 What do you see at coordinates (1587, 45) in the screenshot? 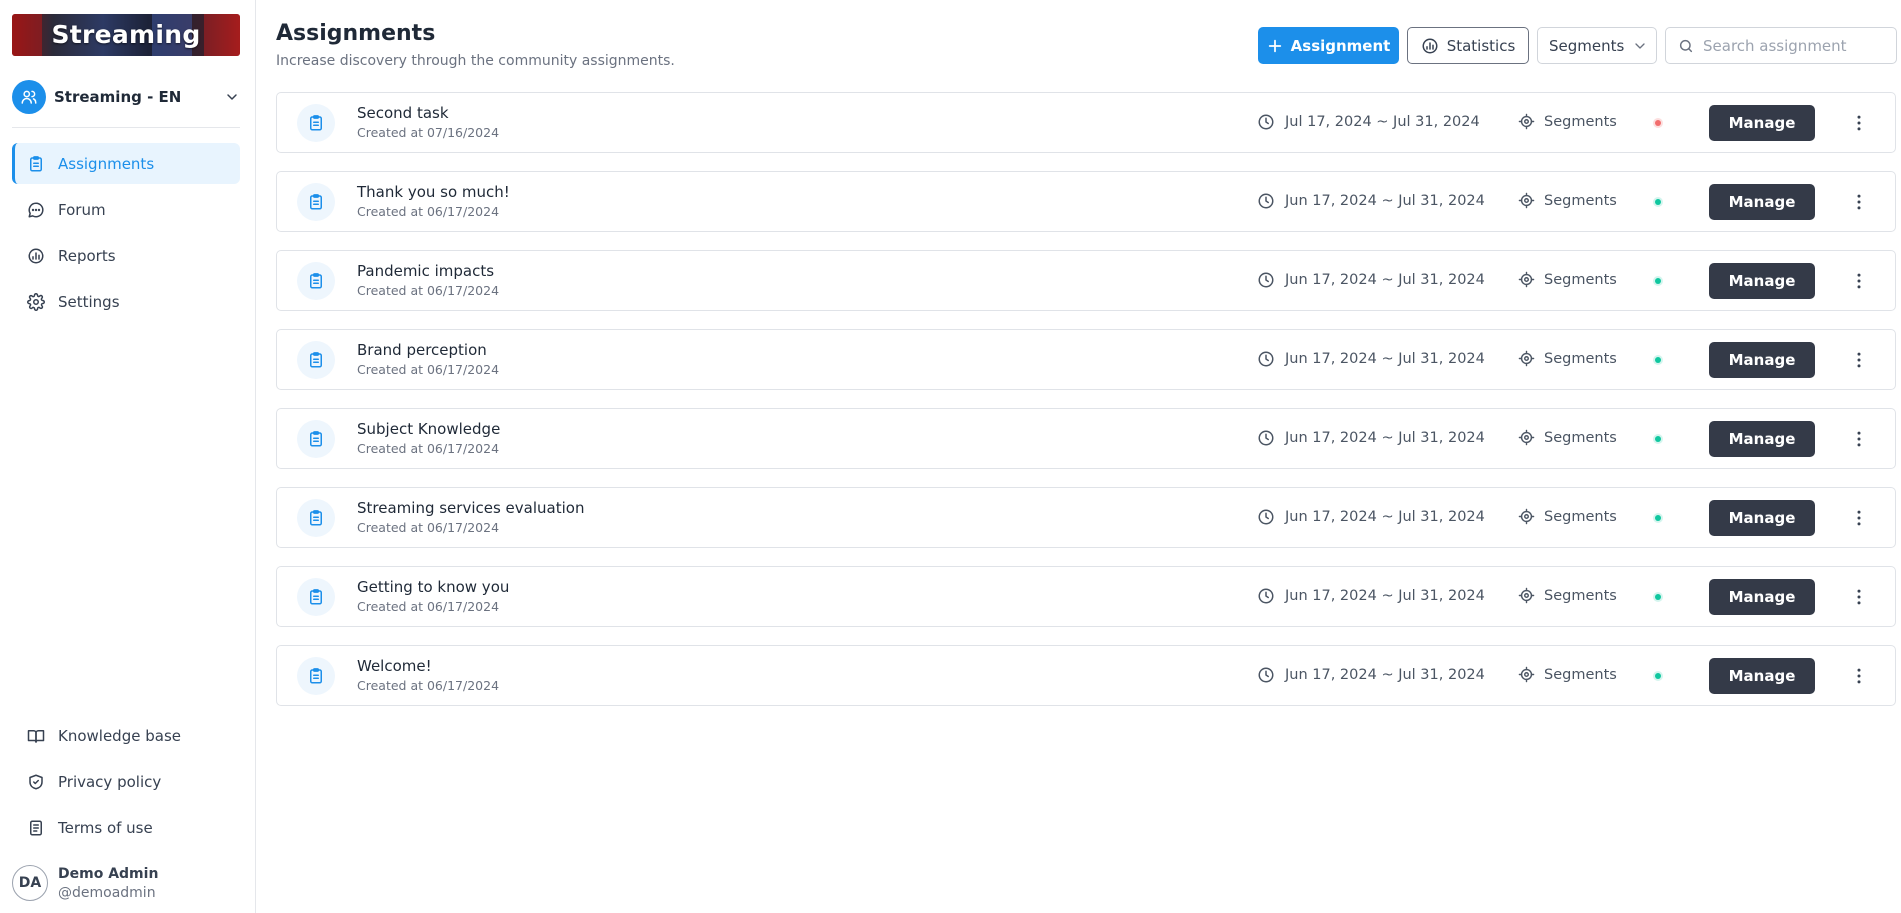
I see `segments-select-value: Segments` at bounding box center [1587, 45].